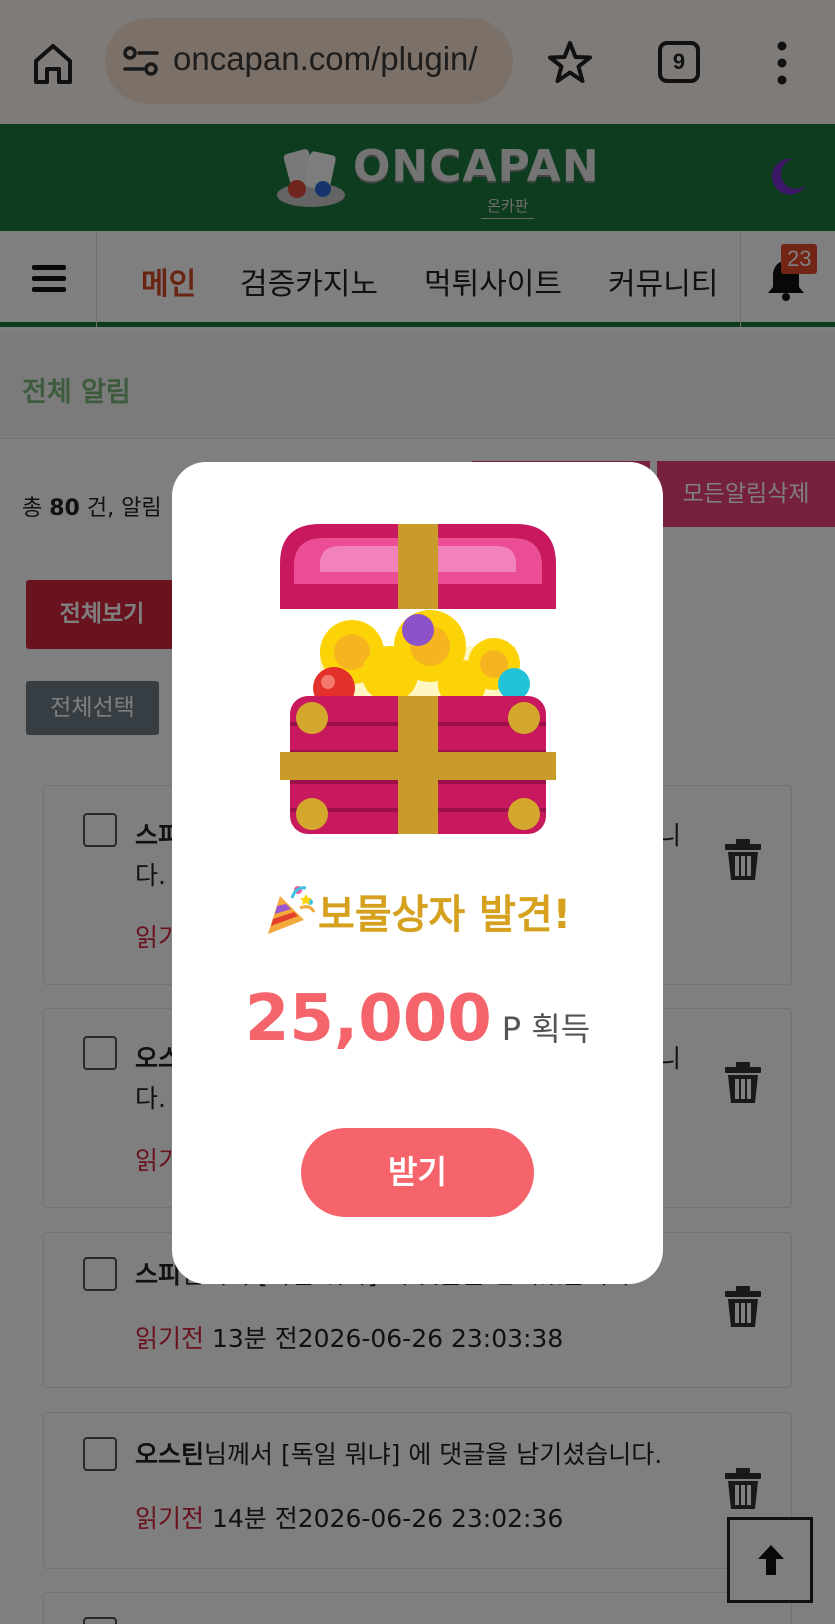  Describe the element at coordinates (292, 910) in the screenshot. I see `party-popper-icon` at that location.